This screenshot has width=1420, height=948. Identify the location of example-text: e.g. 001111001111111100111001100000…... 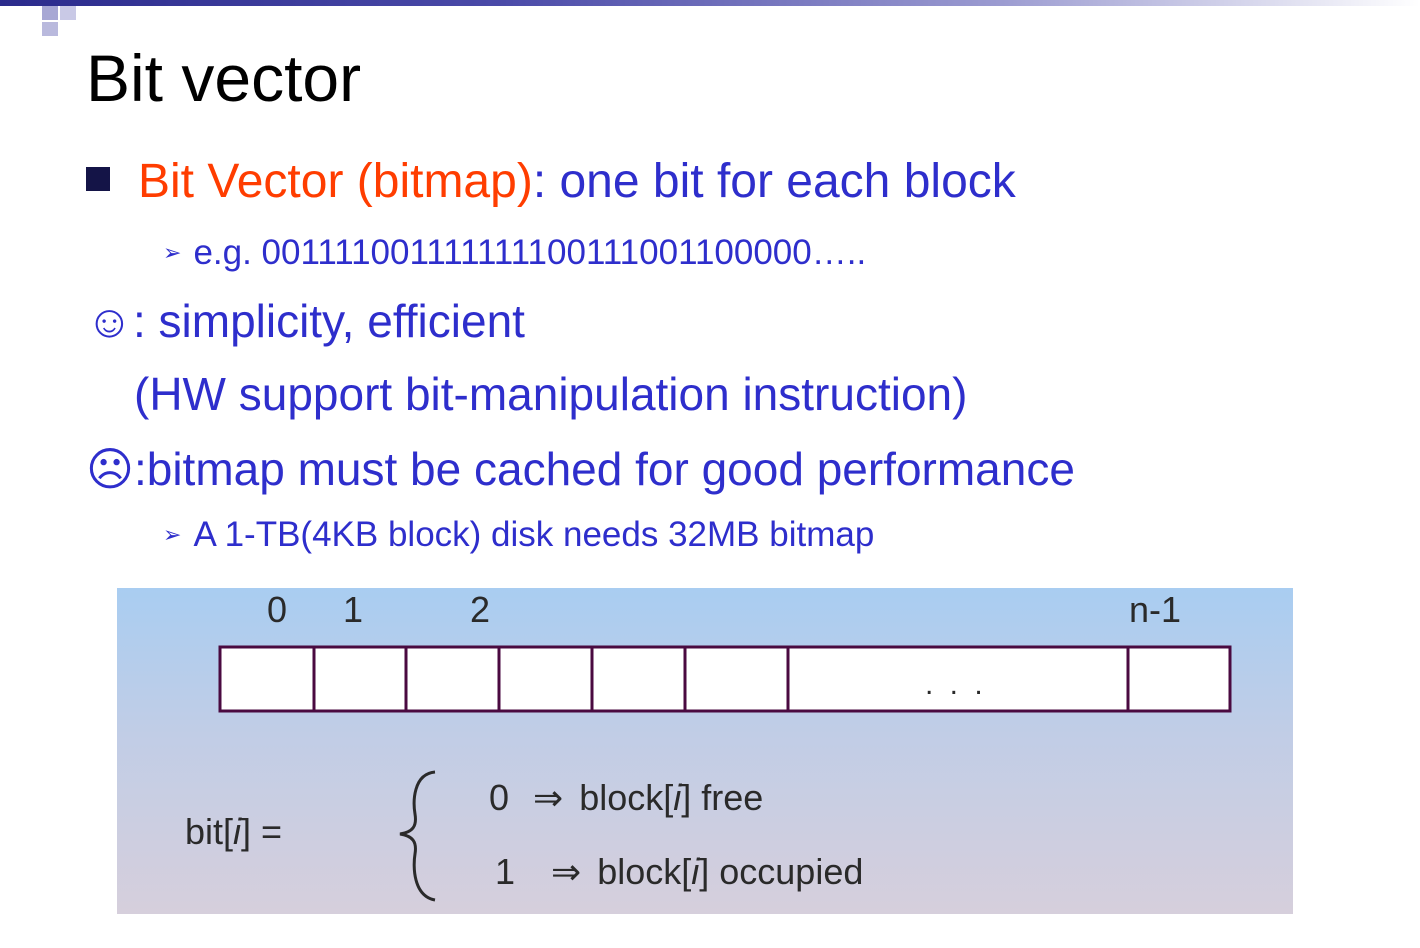
(530, 252).